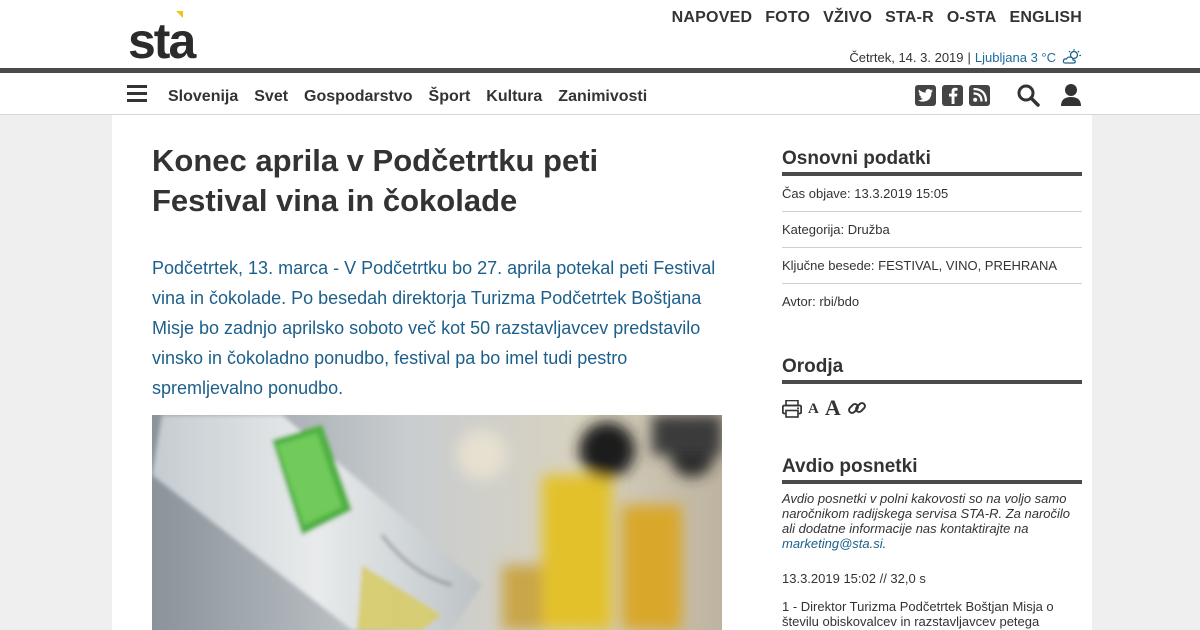  What do you see at coordinates (162, 37) in the screenshot?
I see `logo-text: sta` at bounding box center [162, 37].